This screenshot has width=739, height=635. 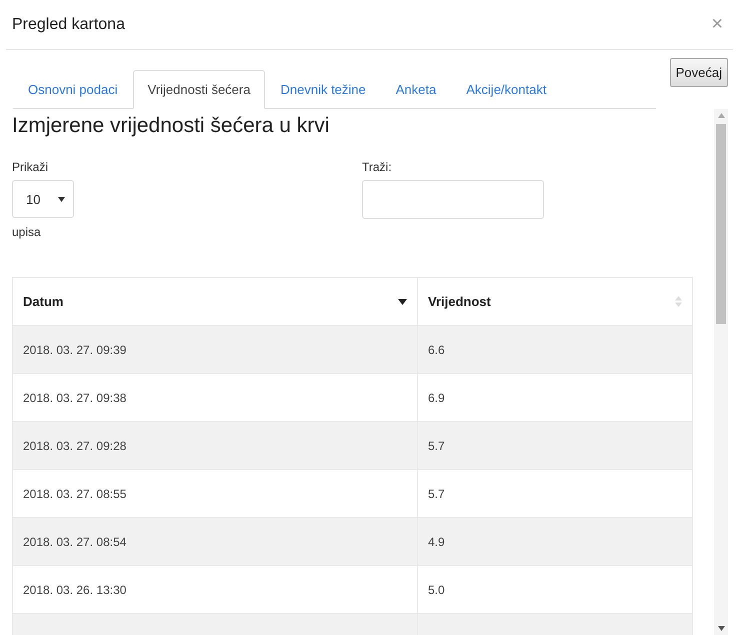 I want to click on table-cell: 2018. 03. 27. 09:39, so click(x=215, y=350).